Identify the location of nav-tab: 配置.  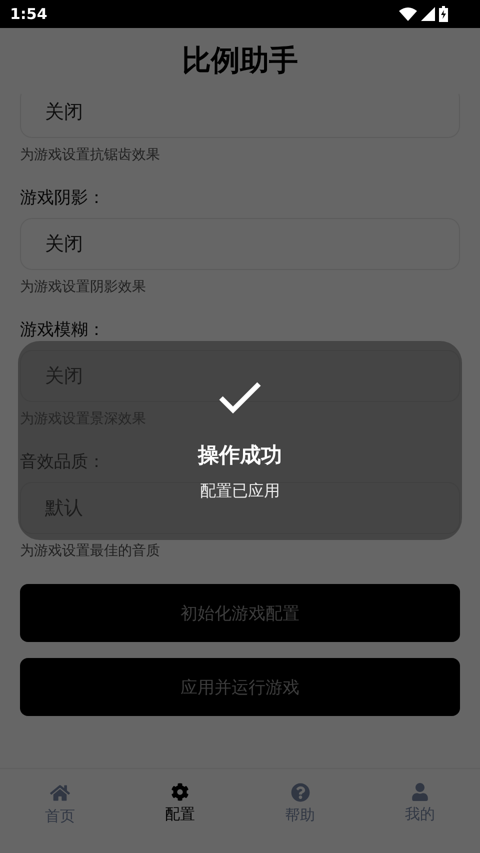
(180, 811).